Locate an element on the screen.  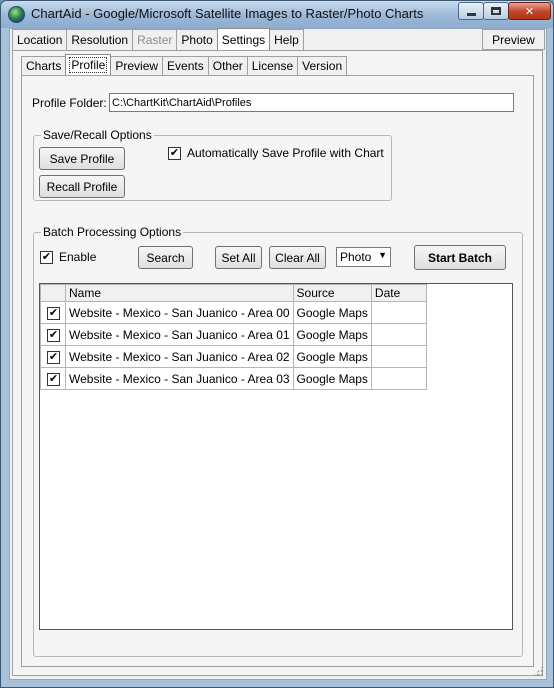
preview-label: Preview is located at coordinates (513, 39).